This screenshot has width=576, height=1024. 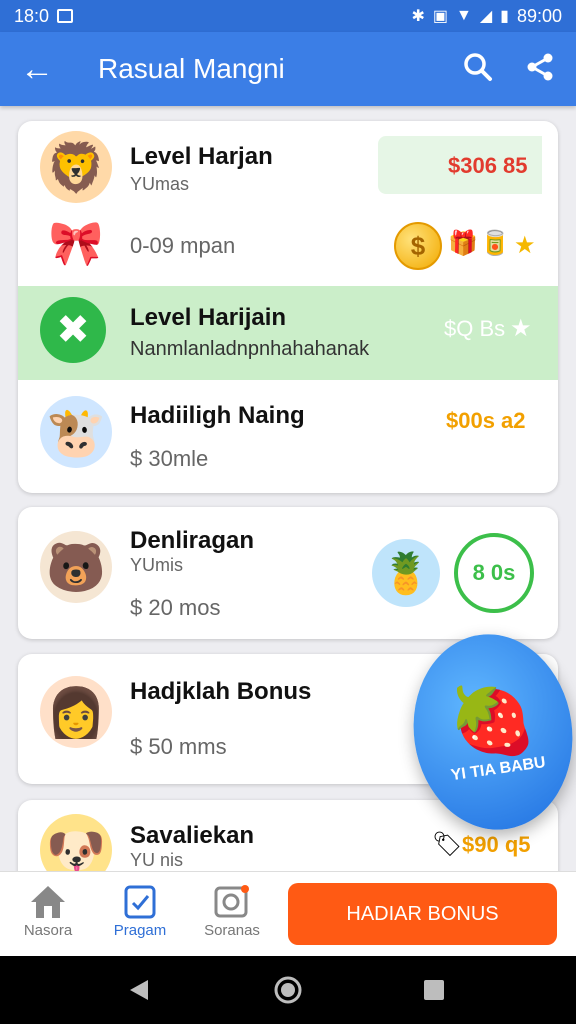 I want to click on back-arrow-icon: ←, so click(x=42, y=69).